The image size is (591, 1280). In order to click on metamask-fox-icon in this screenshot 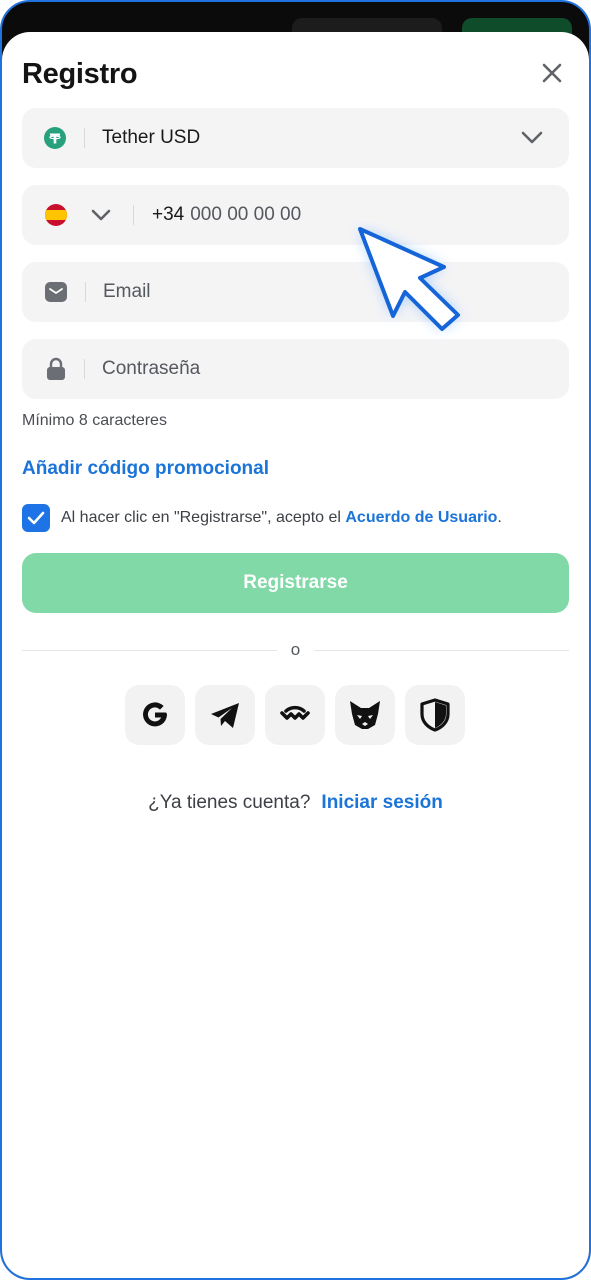, I will do `click(365, 715)`.